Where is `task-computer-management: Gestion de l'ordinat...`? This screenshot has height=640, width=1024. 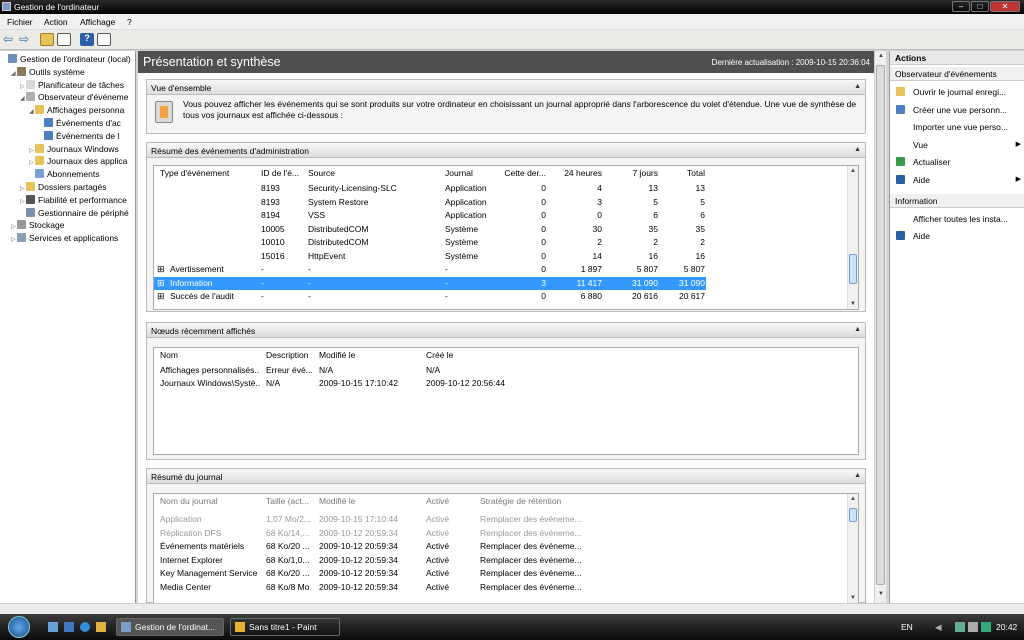
task-computer-management: Gestion de l'ordinat... is located at coordinates (170, 627).